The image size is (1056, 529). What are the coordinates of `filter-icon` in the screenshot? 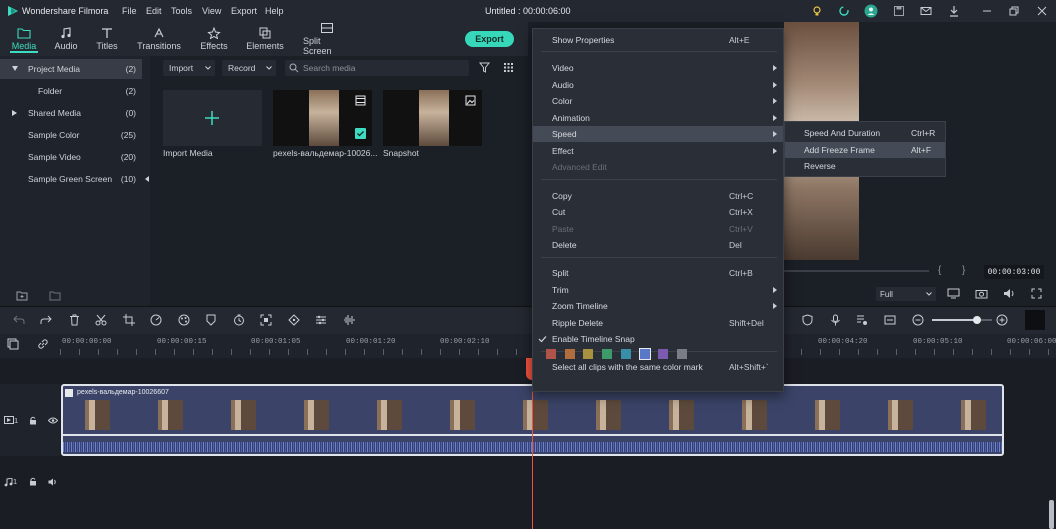 It's located at (484, 67).